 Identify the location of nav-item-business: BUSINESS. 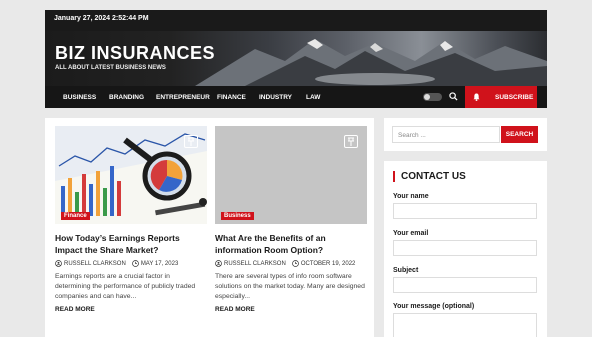
(79, 97).